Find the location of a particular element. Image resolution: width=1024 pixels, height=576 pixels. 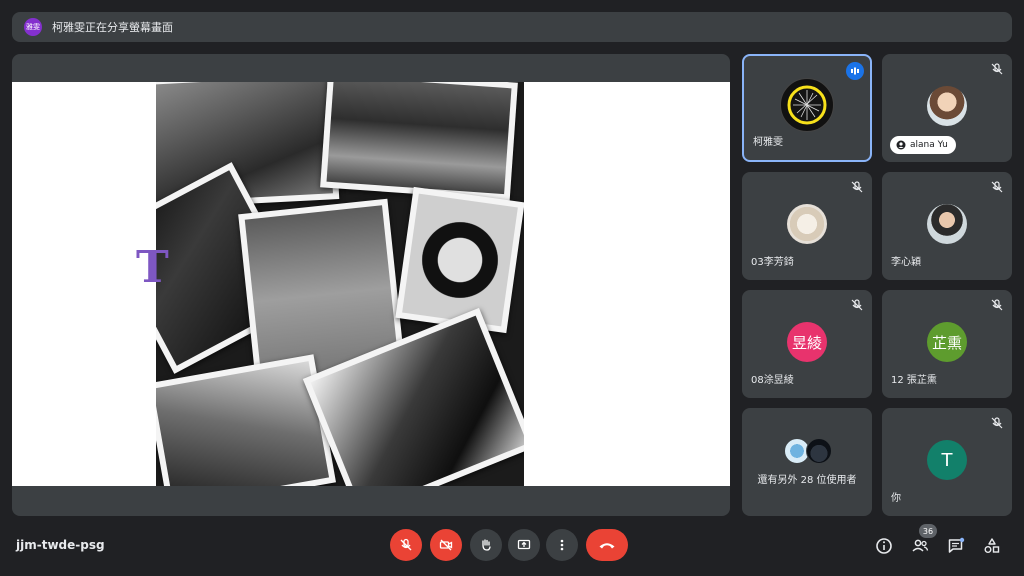

more-vert-icon is located at coordinates (562, 545).